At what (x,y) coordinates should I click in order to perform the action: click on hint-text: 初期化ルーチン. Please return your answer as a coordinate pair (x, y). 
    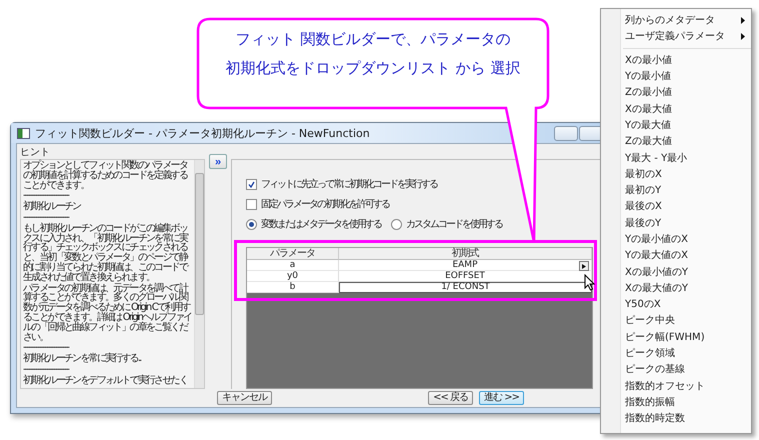
    Looking at the image, I should click on (52, 207).